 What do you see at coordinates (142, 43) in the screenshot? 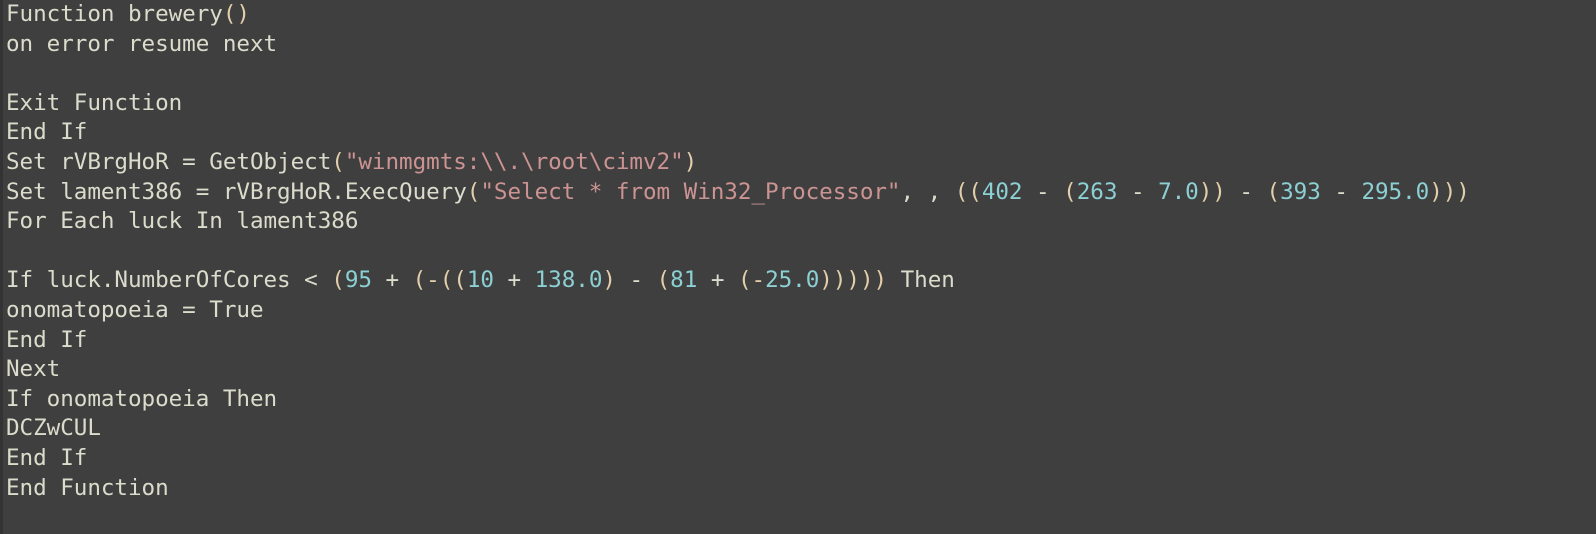
I see `code-text: on error resume next` at bounding box center [142, 43].